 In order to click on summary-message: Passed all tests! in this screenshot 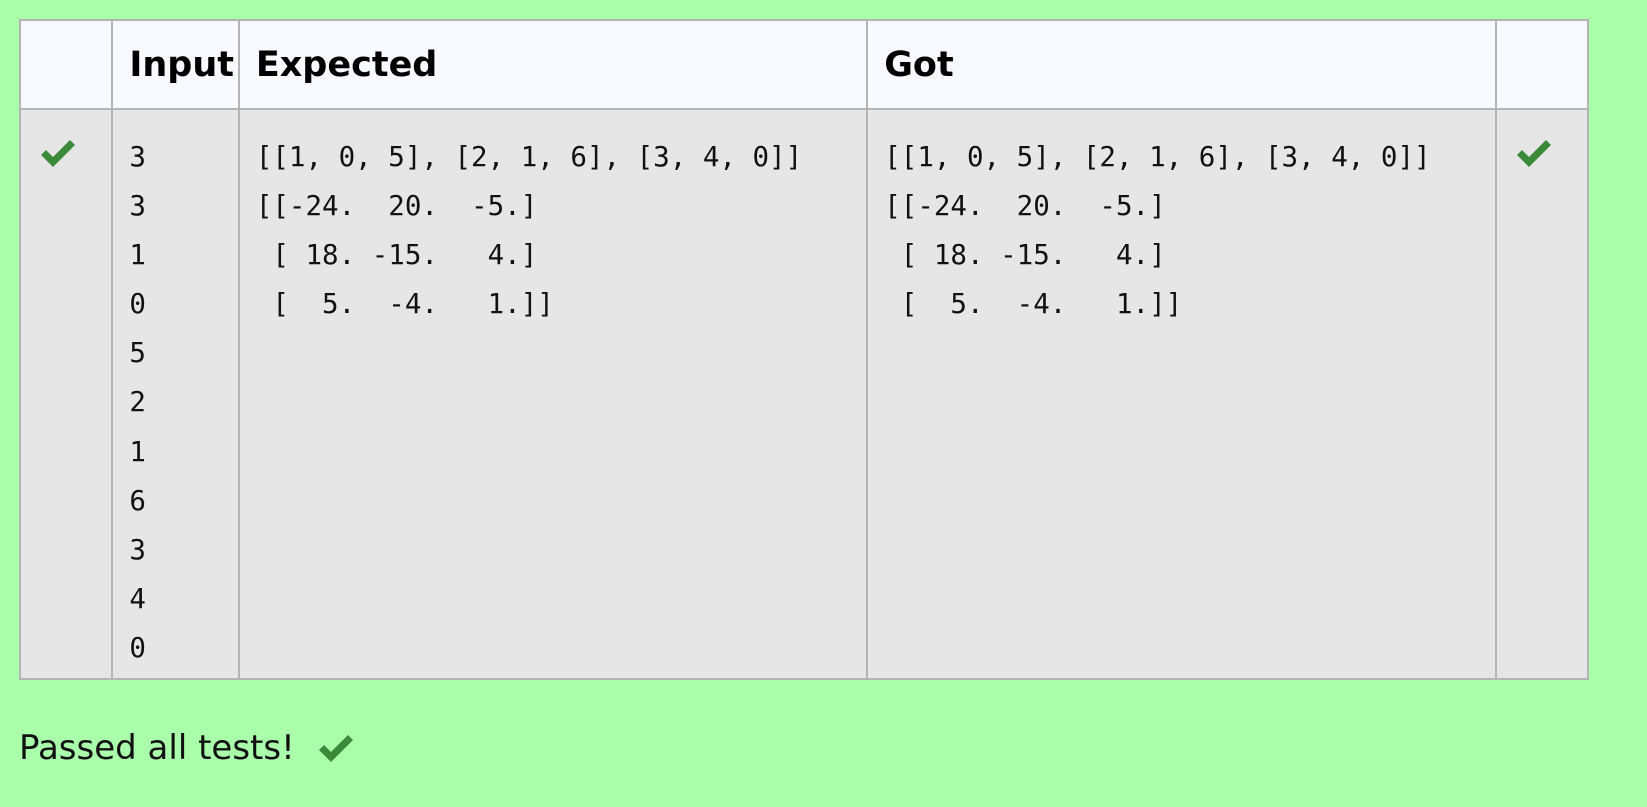, I will do `click(187, 748)`.